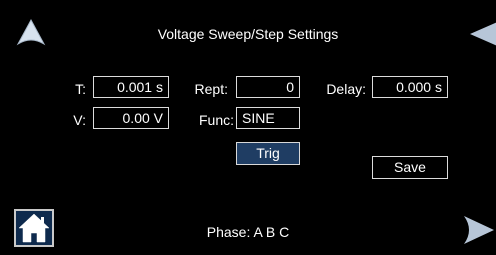  I want to click on t-field: 0.001 s, so click(131, 87).